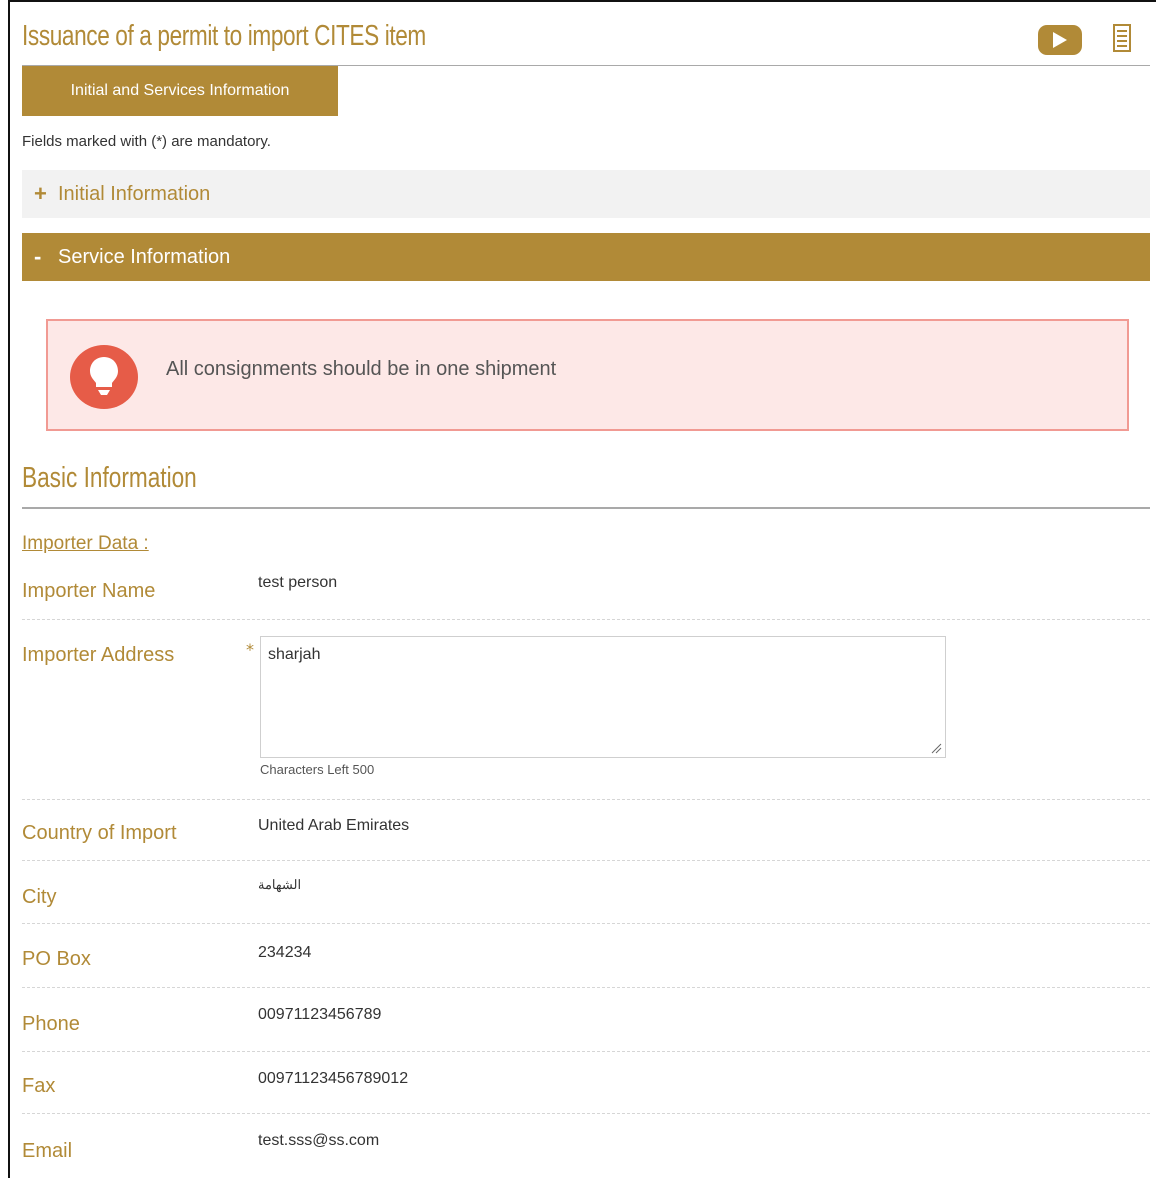  What do you see at coordinates (586, 194) in the screenshot?
I see `accordion-initial-information: + Initial Information` at bounding box center [586, 194].